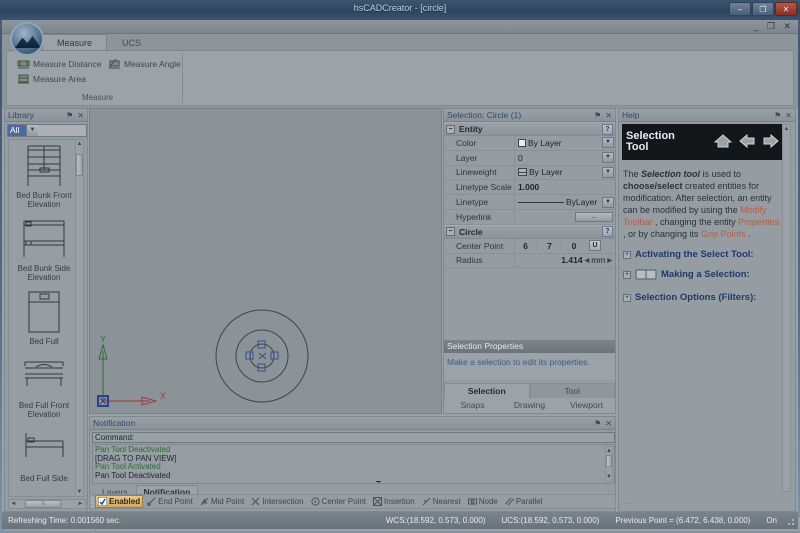 This screenshot has height=533, width=800. Describe the element at coordinates (529, 405) in the screenshot. I see `tab-drawing: Drawing` at that location.